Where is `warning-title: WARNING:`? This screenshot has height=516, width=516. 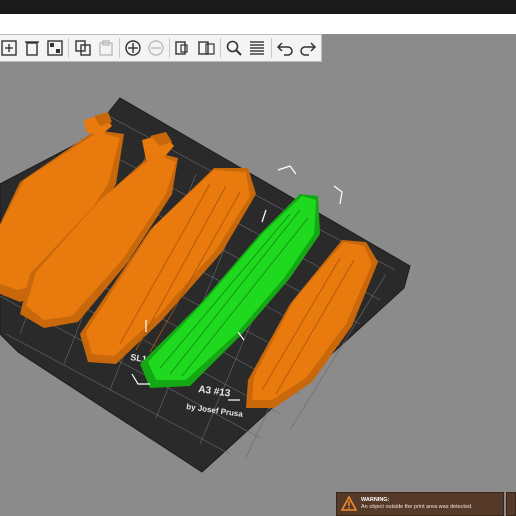 warning-title: WARNING: is located at coordinates (375, 500).